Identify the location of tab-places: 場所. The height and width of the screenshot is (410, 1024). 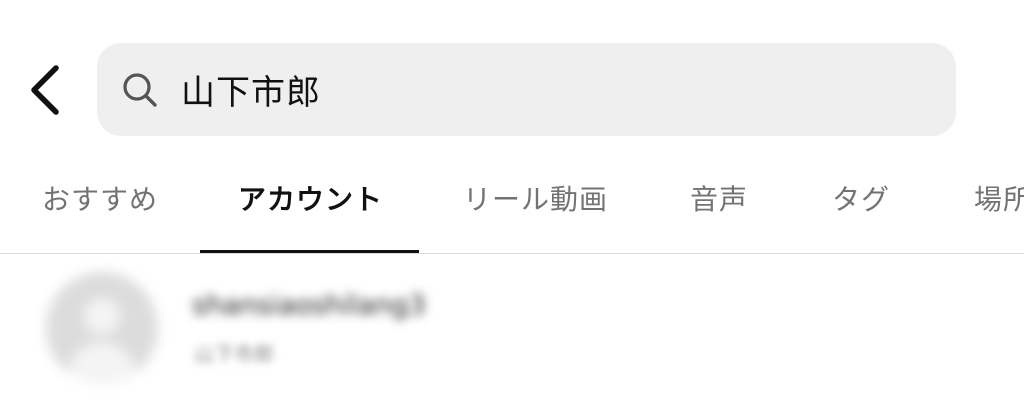
(999, 198).